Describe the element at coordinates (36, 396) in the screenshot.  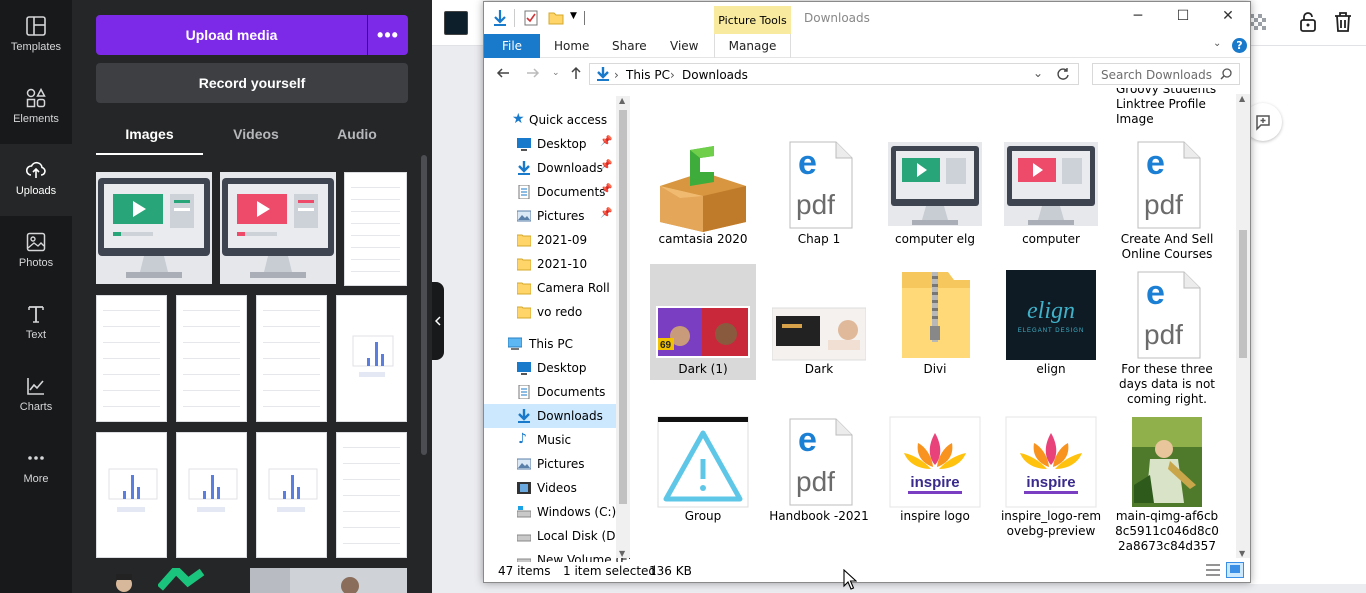
I see `rail-charts: Charts` at that location.